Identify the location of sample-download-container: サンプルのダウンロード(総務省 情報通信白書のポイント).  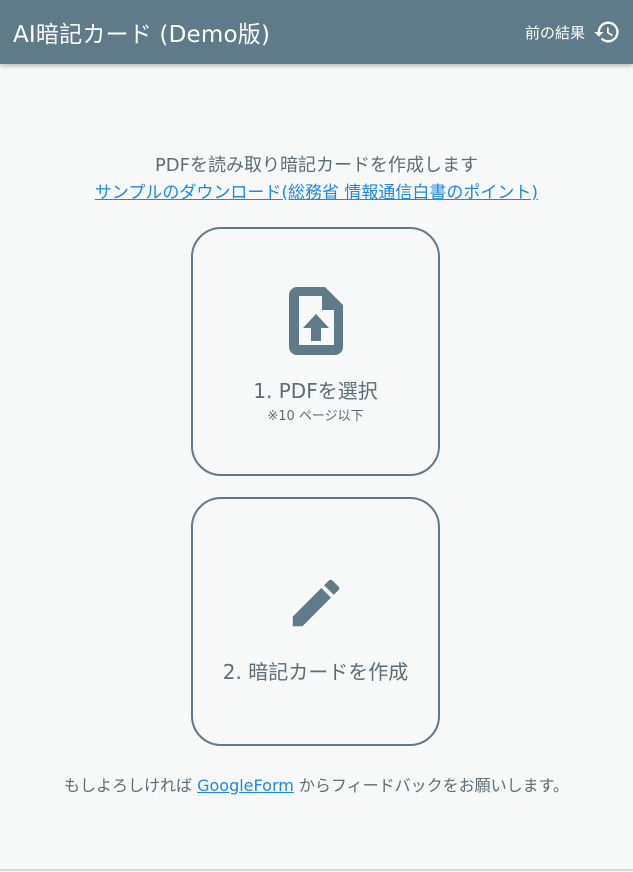
(316, 190).